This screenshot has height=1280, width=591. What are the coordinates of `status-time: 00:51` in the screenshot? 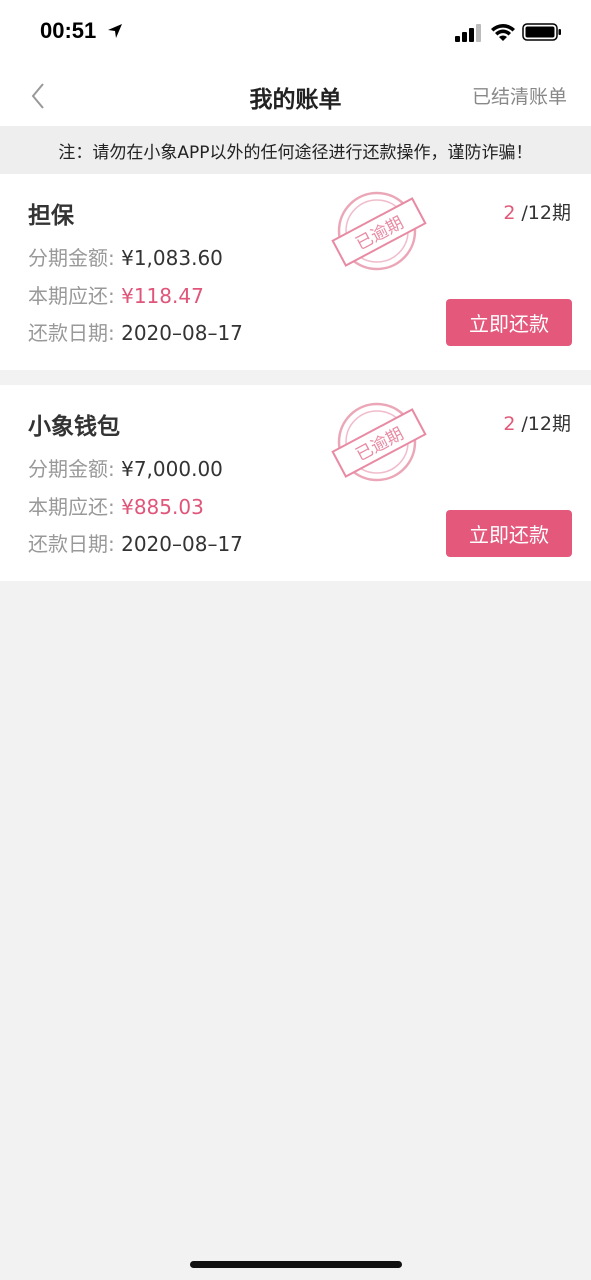 It's located at (68, 30).